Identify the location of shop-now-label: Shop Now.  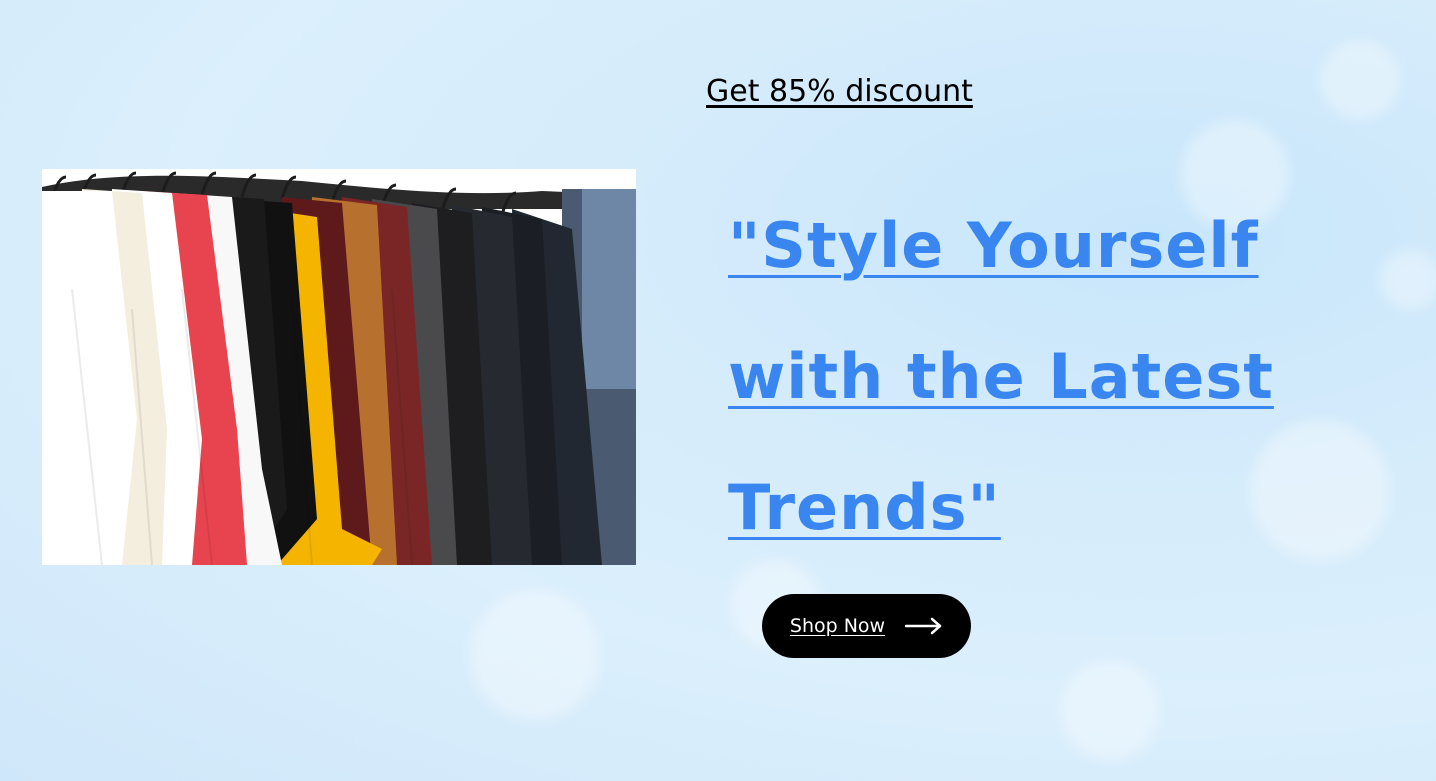
(837, 626).